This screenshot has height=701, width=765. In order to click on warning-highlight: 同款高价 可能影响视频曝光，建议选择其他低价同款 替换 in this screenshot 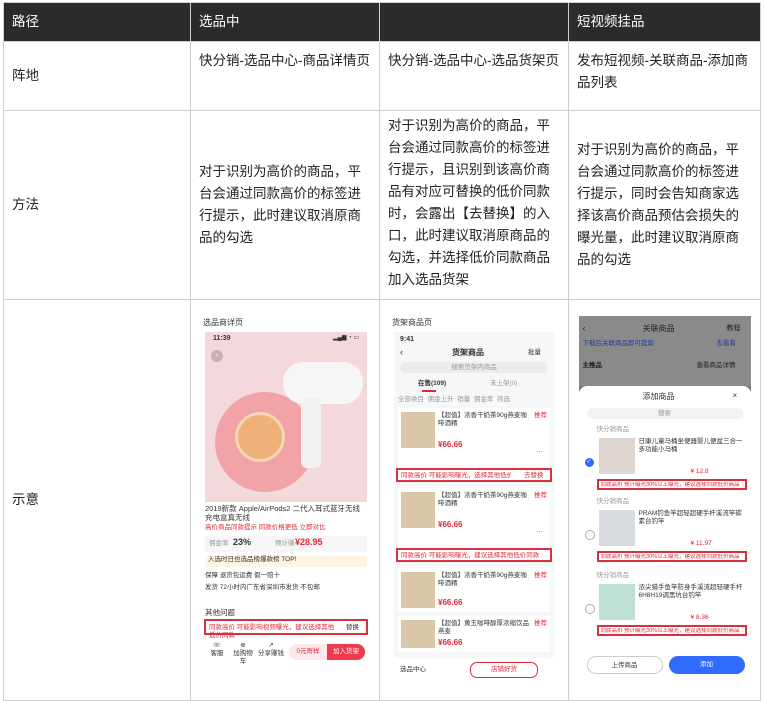, I will do `click(286, 629)`.